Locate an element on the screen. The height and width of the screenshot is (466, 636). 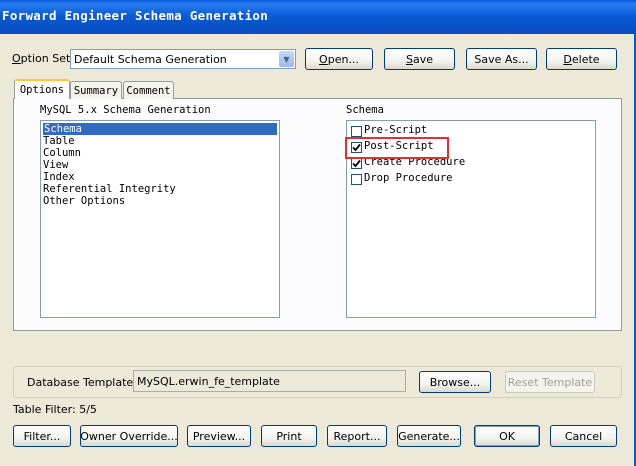
checkmark-icon is located at coordinates (356, 163).